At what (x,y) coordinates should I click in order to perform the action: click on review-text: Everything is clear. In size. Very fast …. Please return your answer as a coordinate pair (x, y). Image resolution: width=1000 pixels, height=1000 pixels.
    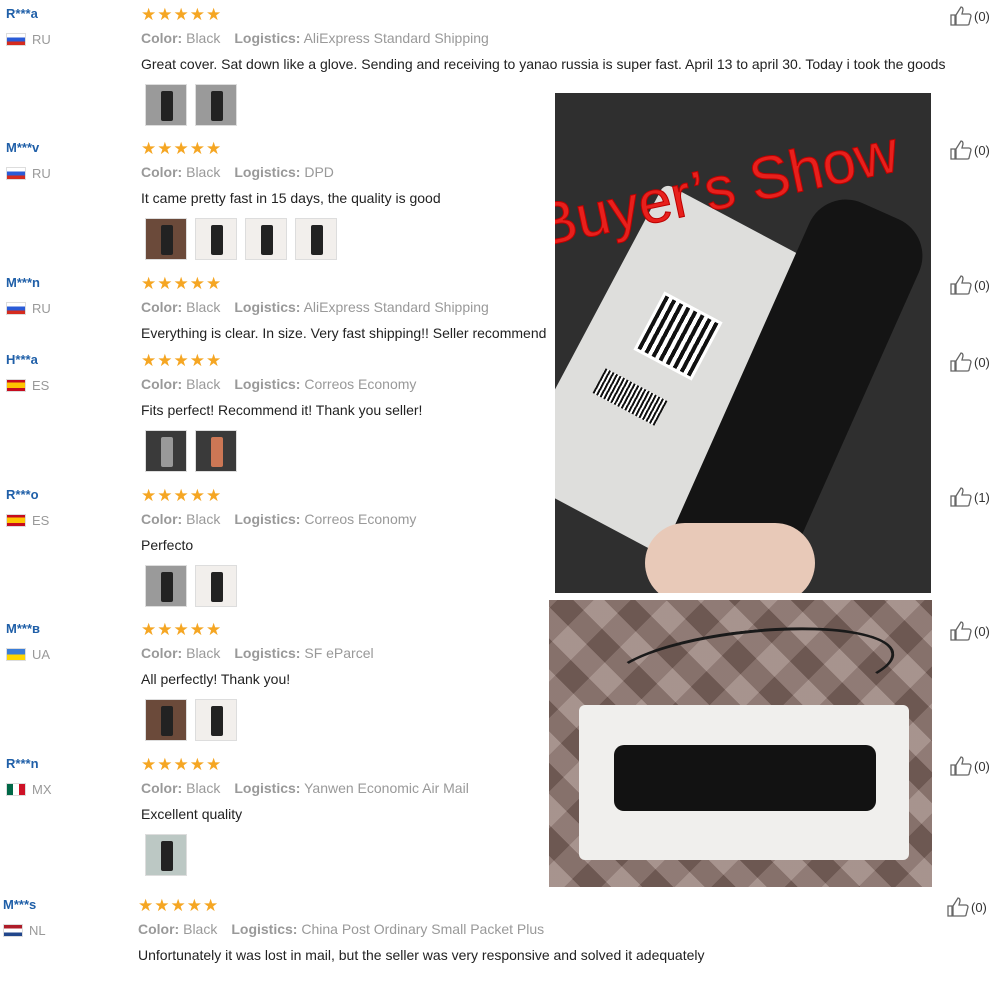
    Looking at the image, I should click on (344, 333).